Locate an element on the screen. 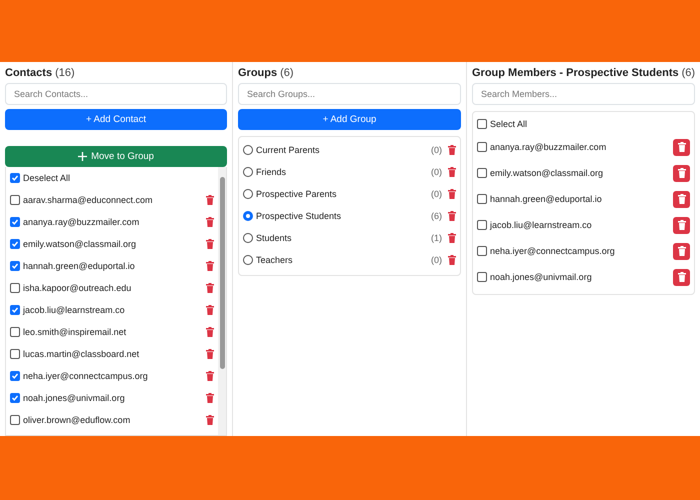  member-email: neha.iyer@connectcampus.org is located at coordinates (553, 251).